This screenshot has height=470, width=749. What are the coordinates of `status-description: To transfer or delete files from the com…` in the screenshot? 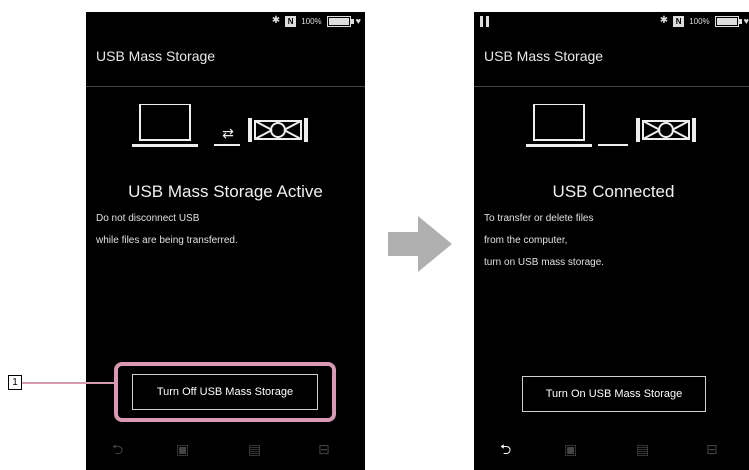 It's located at (544, 241).